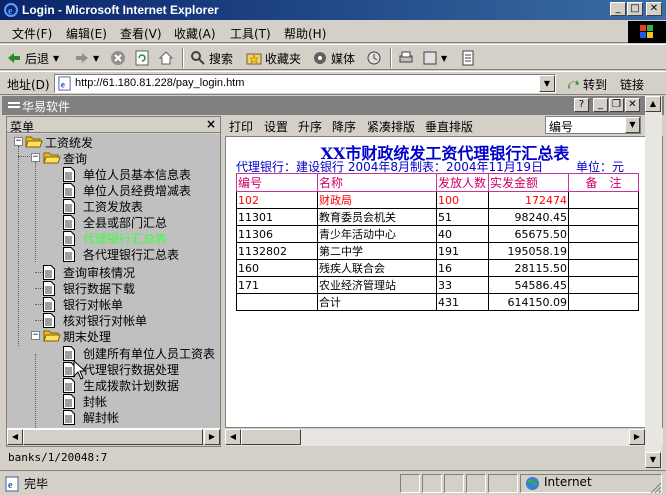  I want to click on root-collapse-toggle: −, so click(18, 141).